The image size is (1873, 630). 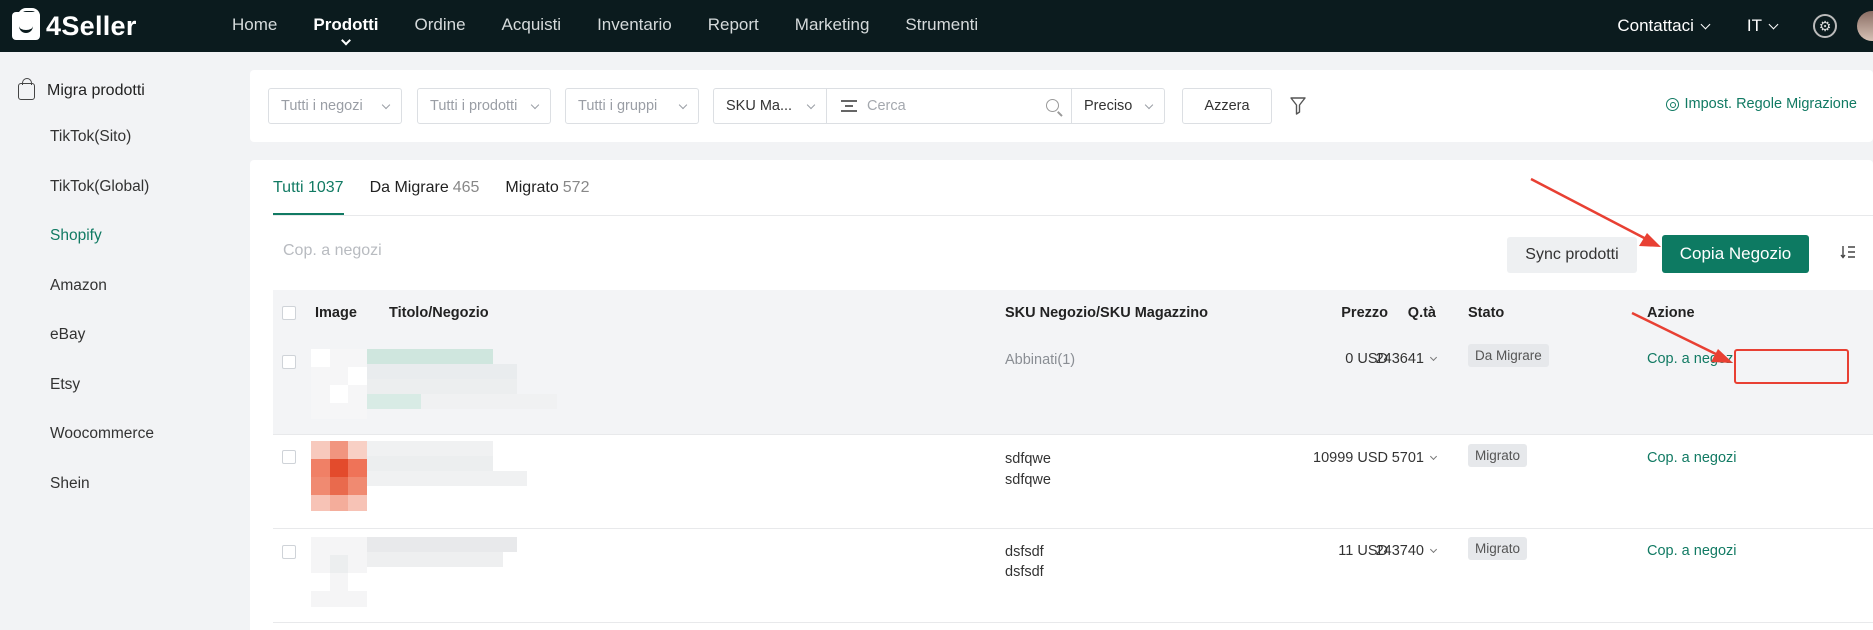 I want to click on search-placeholder: Cerca, so click(x=886, y=106).